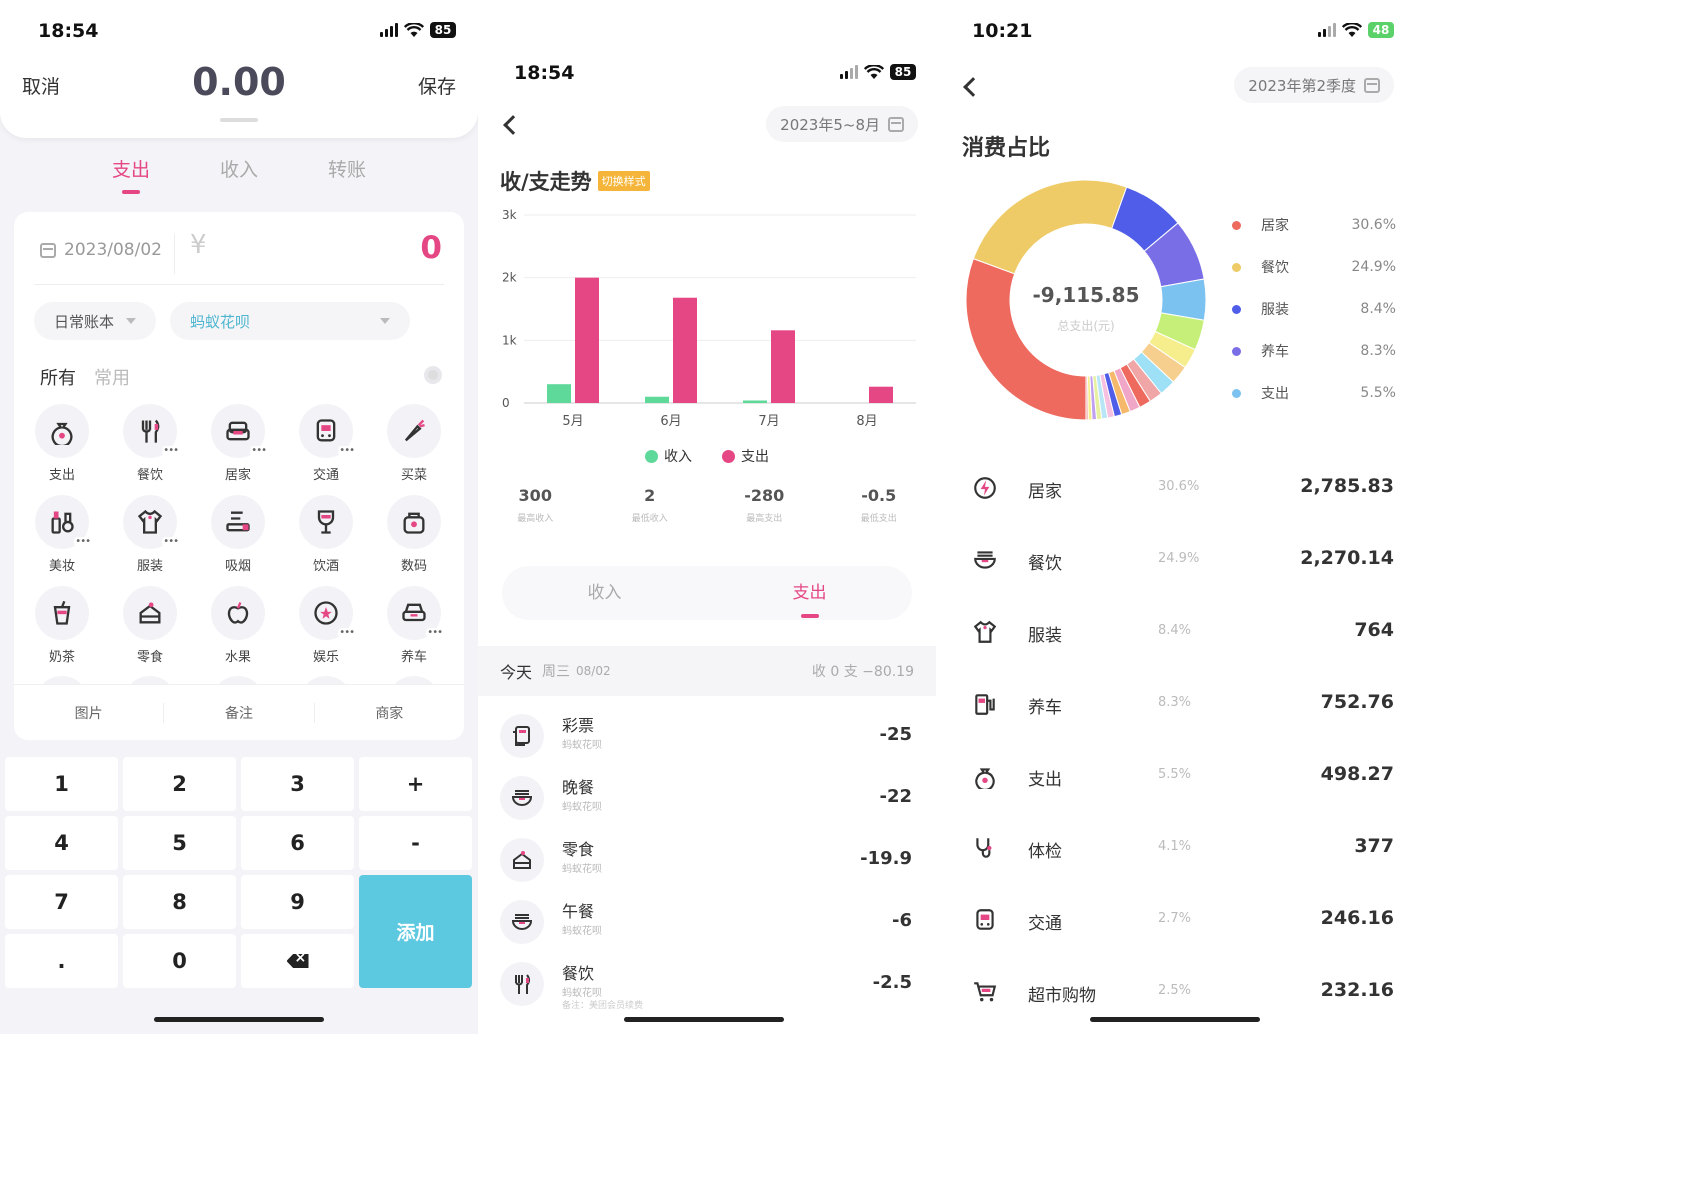 The image size is (1684, 1190). I want to click on category-item: 数码, so click(414, 534).